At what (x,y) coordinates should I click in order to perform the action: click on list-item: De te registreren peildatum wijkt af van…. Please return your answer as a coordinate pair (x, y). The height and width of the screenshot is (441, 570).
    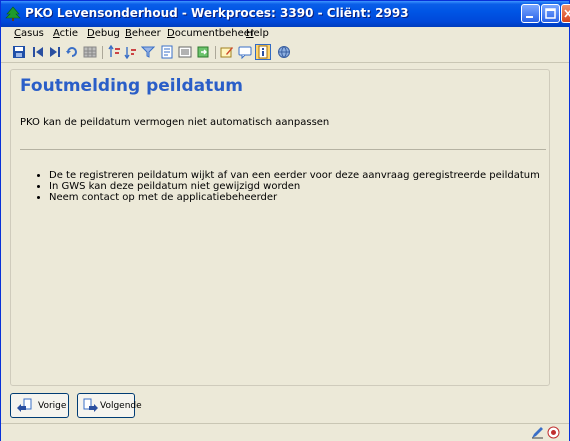
    Looking at the image, I should click on (294, 175).